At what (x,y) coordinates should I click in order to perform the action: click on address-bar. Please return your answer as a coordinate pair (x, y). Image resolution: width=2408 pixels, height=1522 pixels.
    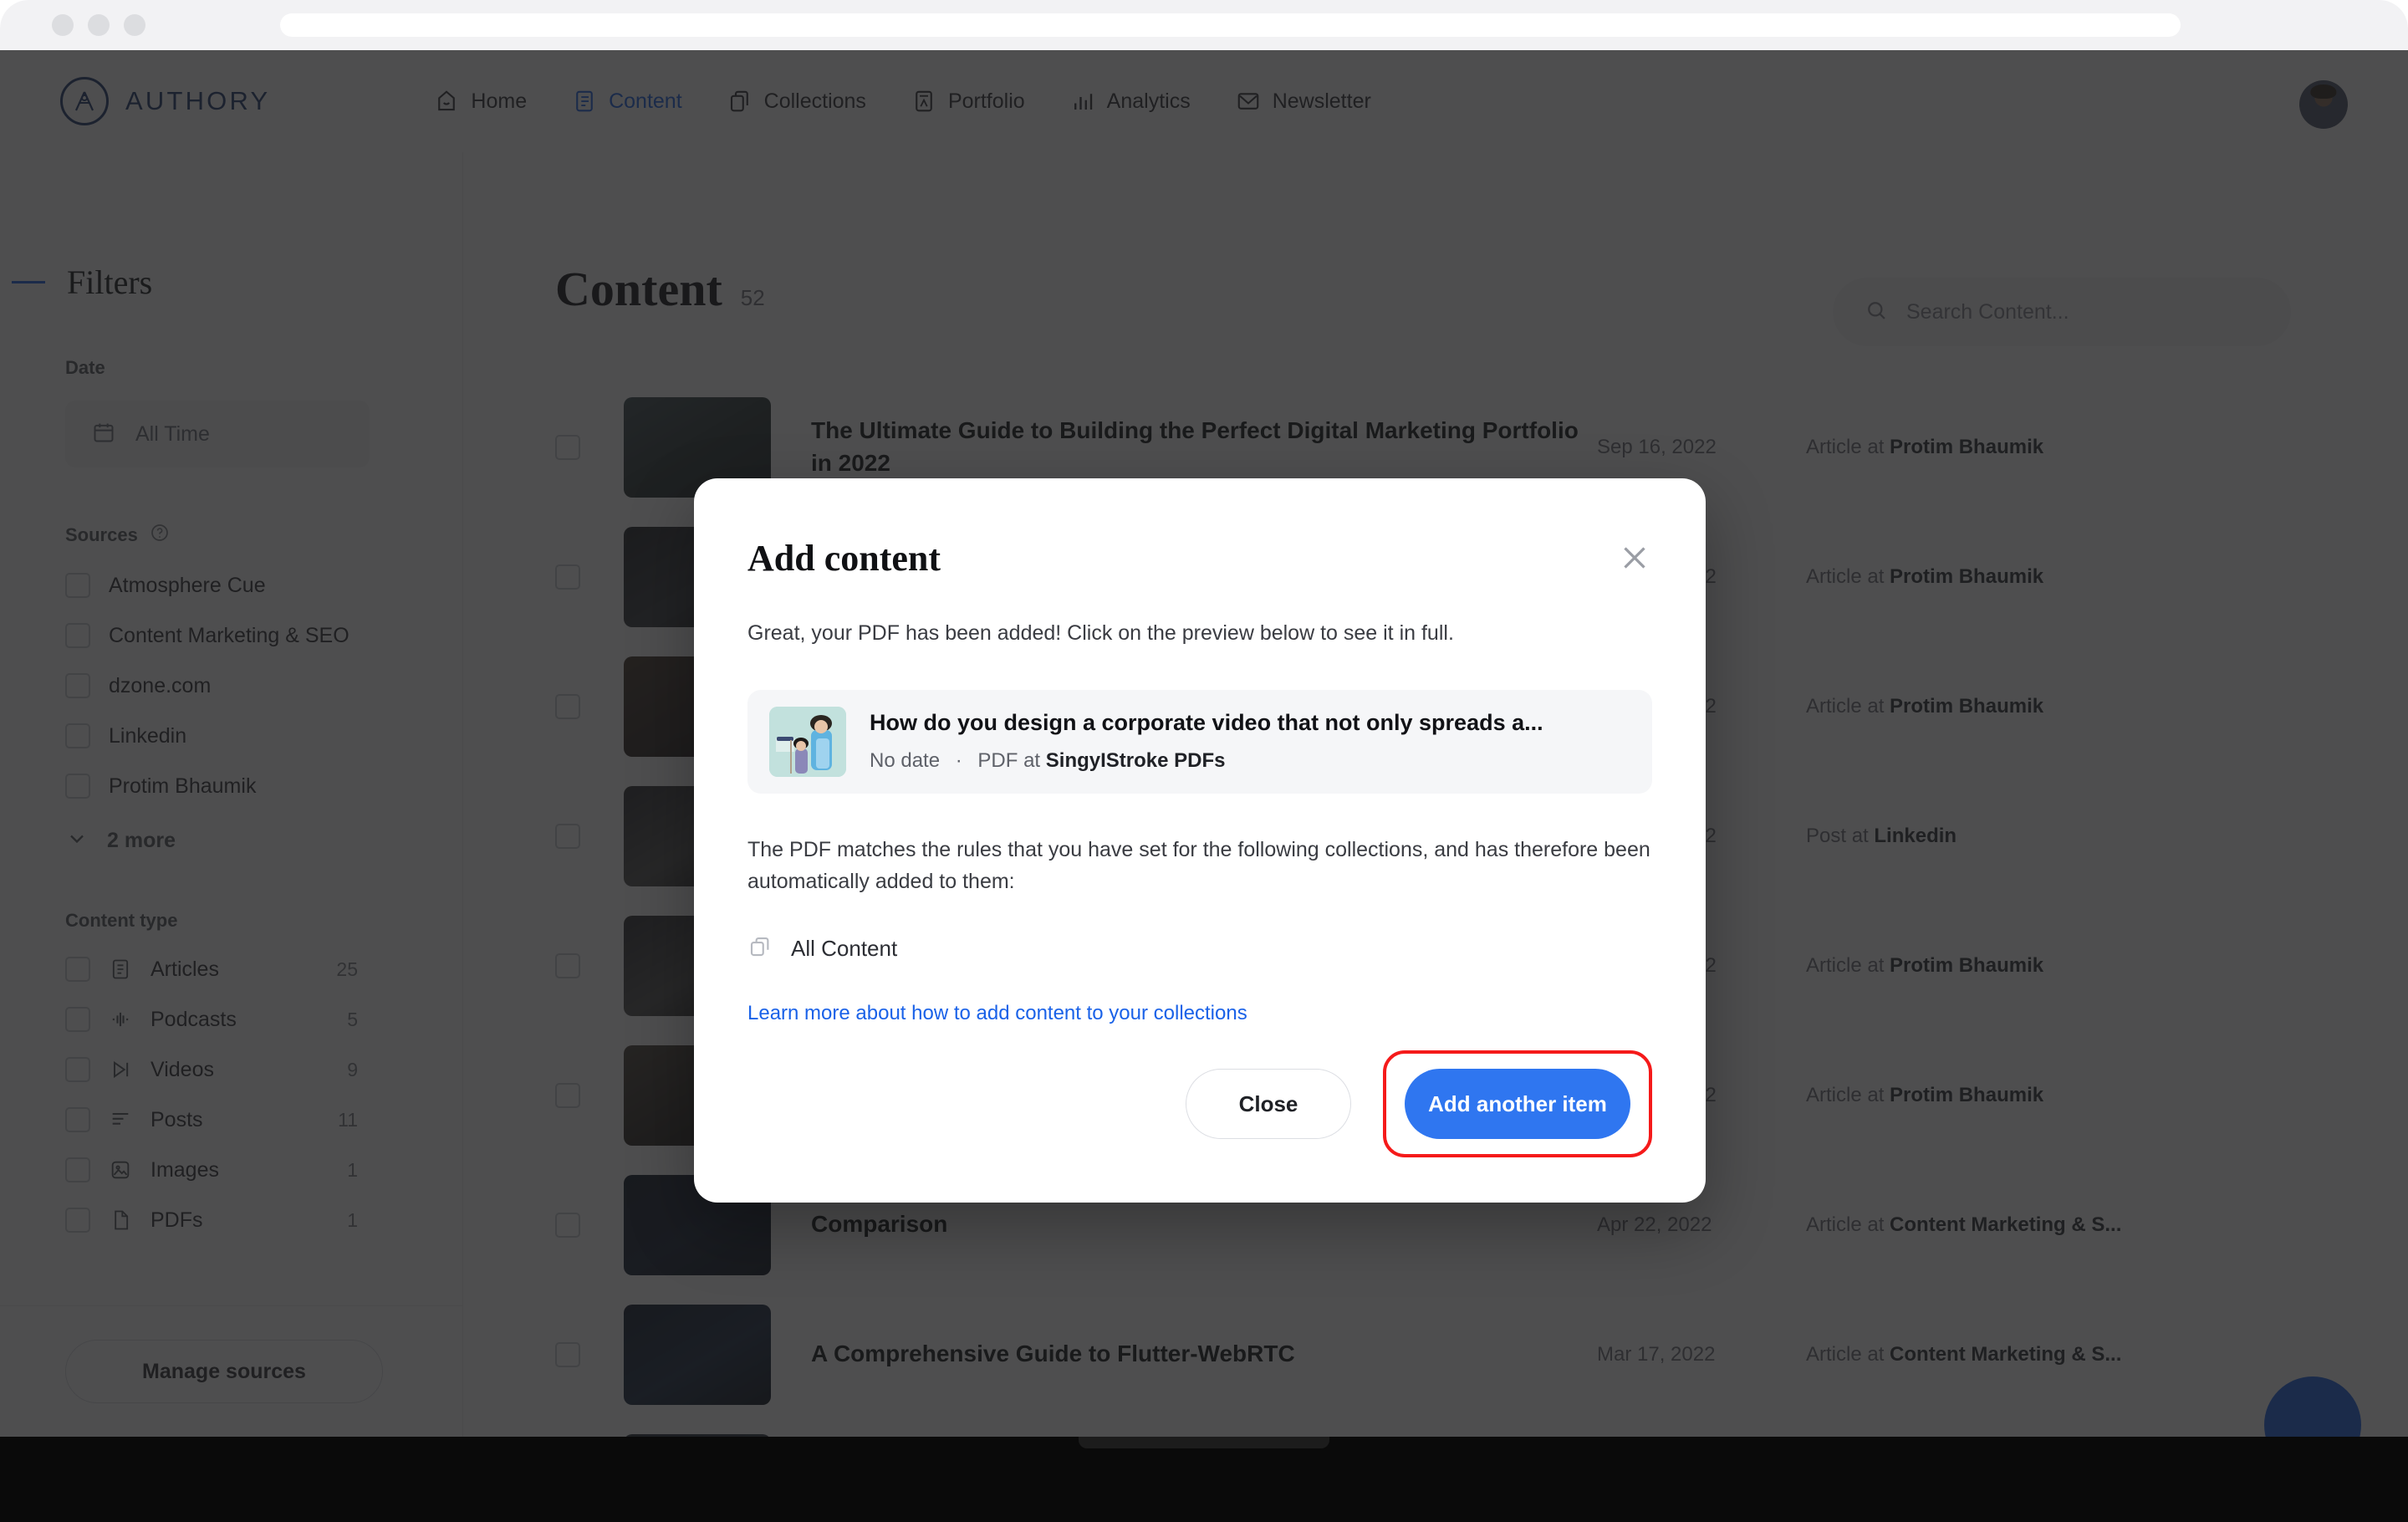
    Looking at the image, I should click on (1230, 25).